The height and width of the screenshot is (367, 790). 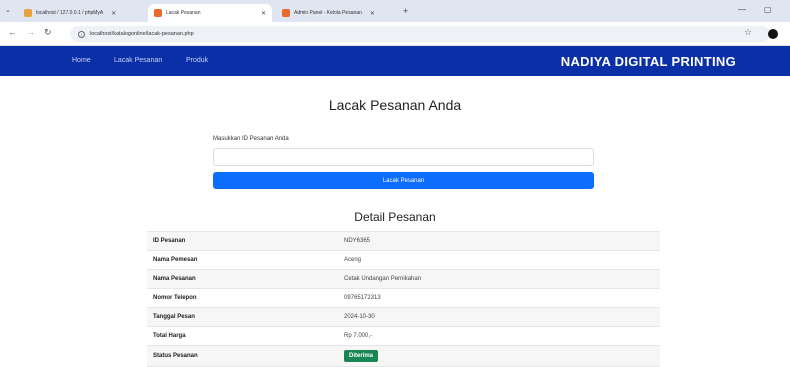 What do you see at coordinates (251, 139) in the screenshot?
I see `order-id-label: Masukkan ID Pesanan Anda` at bounding box center [251, 139].